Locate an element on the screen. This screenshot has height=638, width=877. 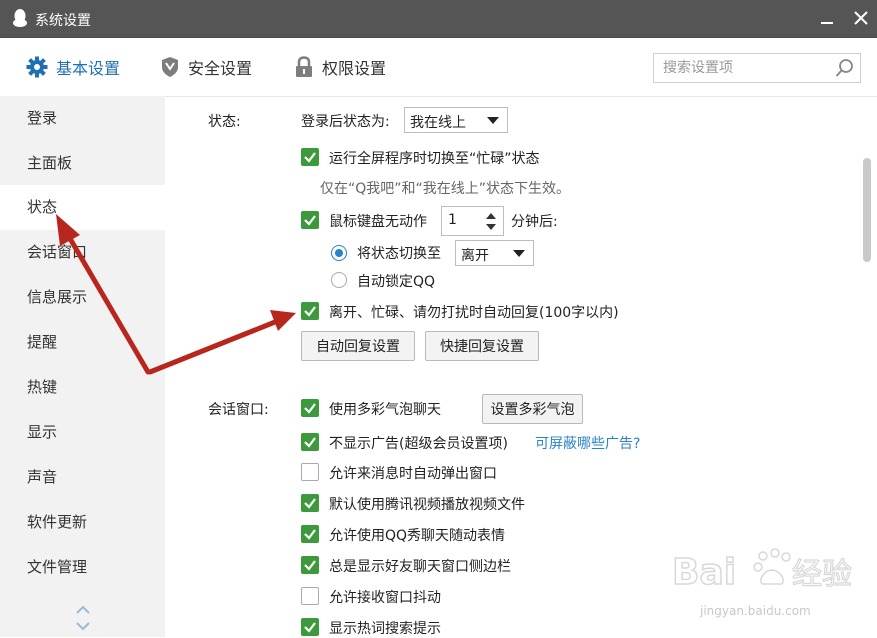
arrow-to-status-item is located at coordinates (103, 294).